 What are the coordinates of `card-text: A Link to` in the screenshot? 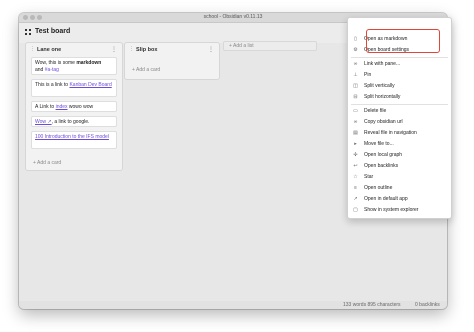 It's located at (45, 107).